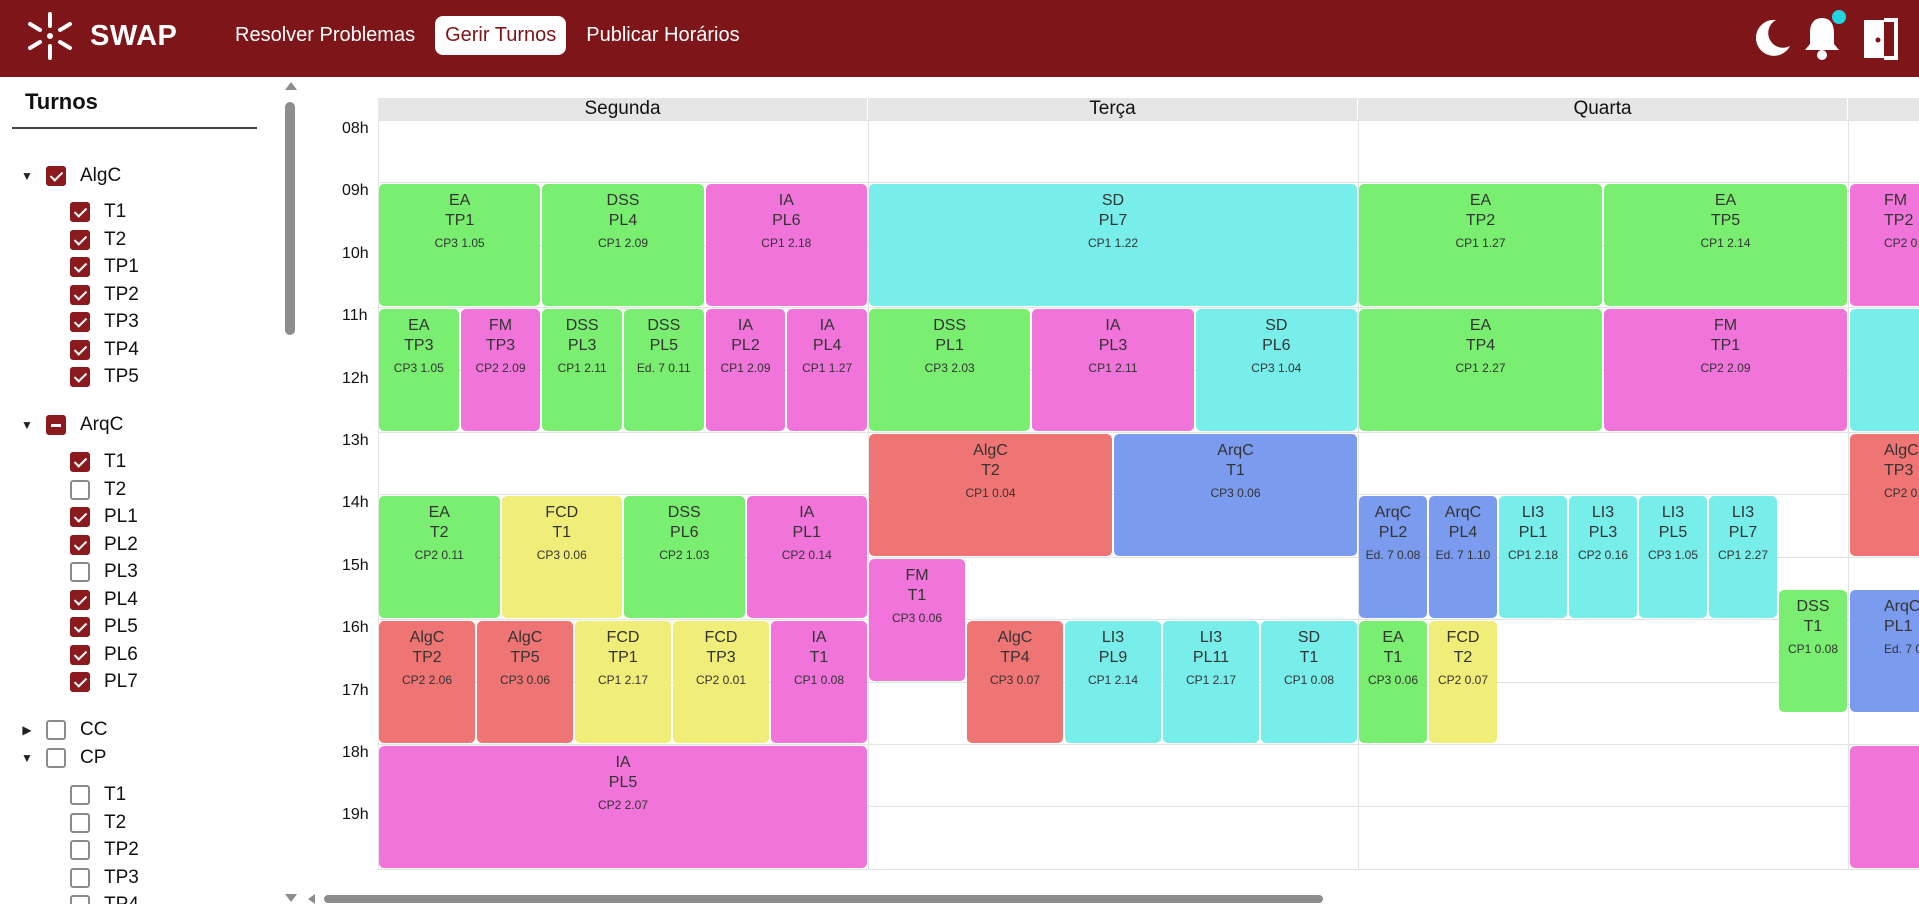 This screenshot has width=1919, height=904. I want to click on tree-item-cp-t1: T1, so click(98, 795).